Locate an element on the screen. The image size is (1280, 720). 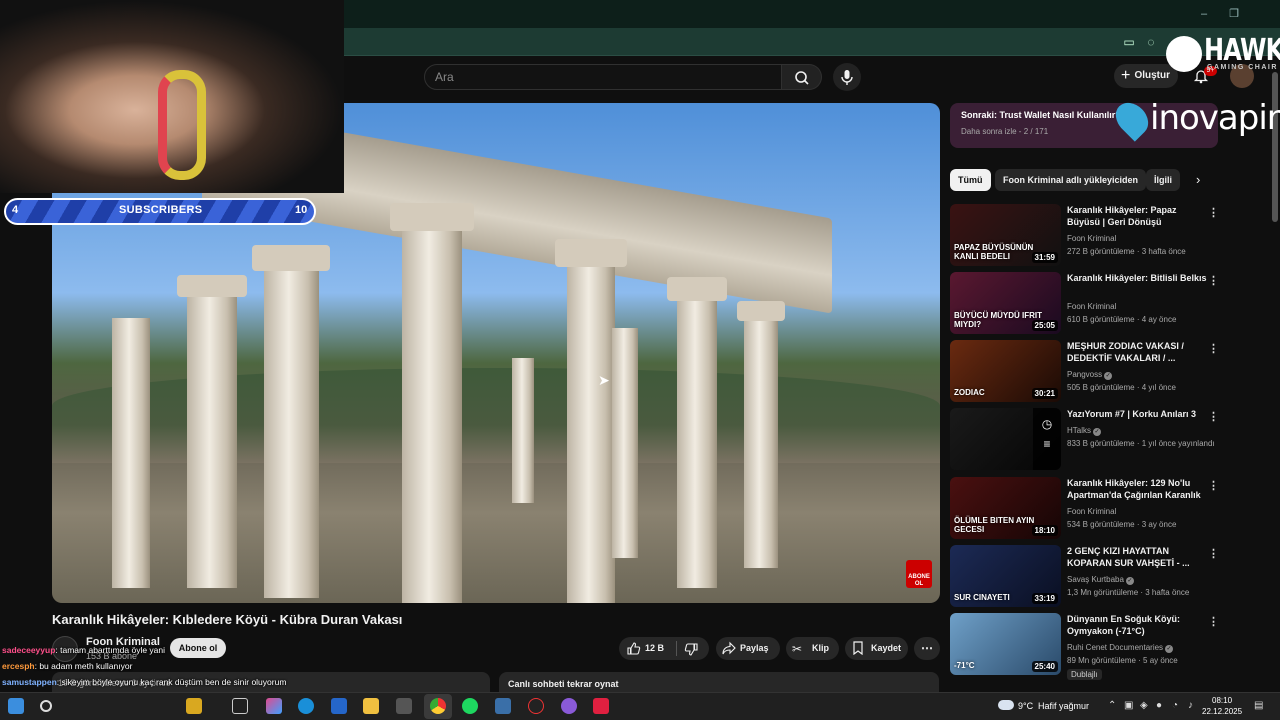
page-scrollbar is located at coordinates (1275, 147).